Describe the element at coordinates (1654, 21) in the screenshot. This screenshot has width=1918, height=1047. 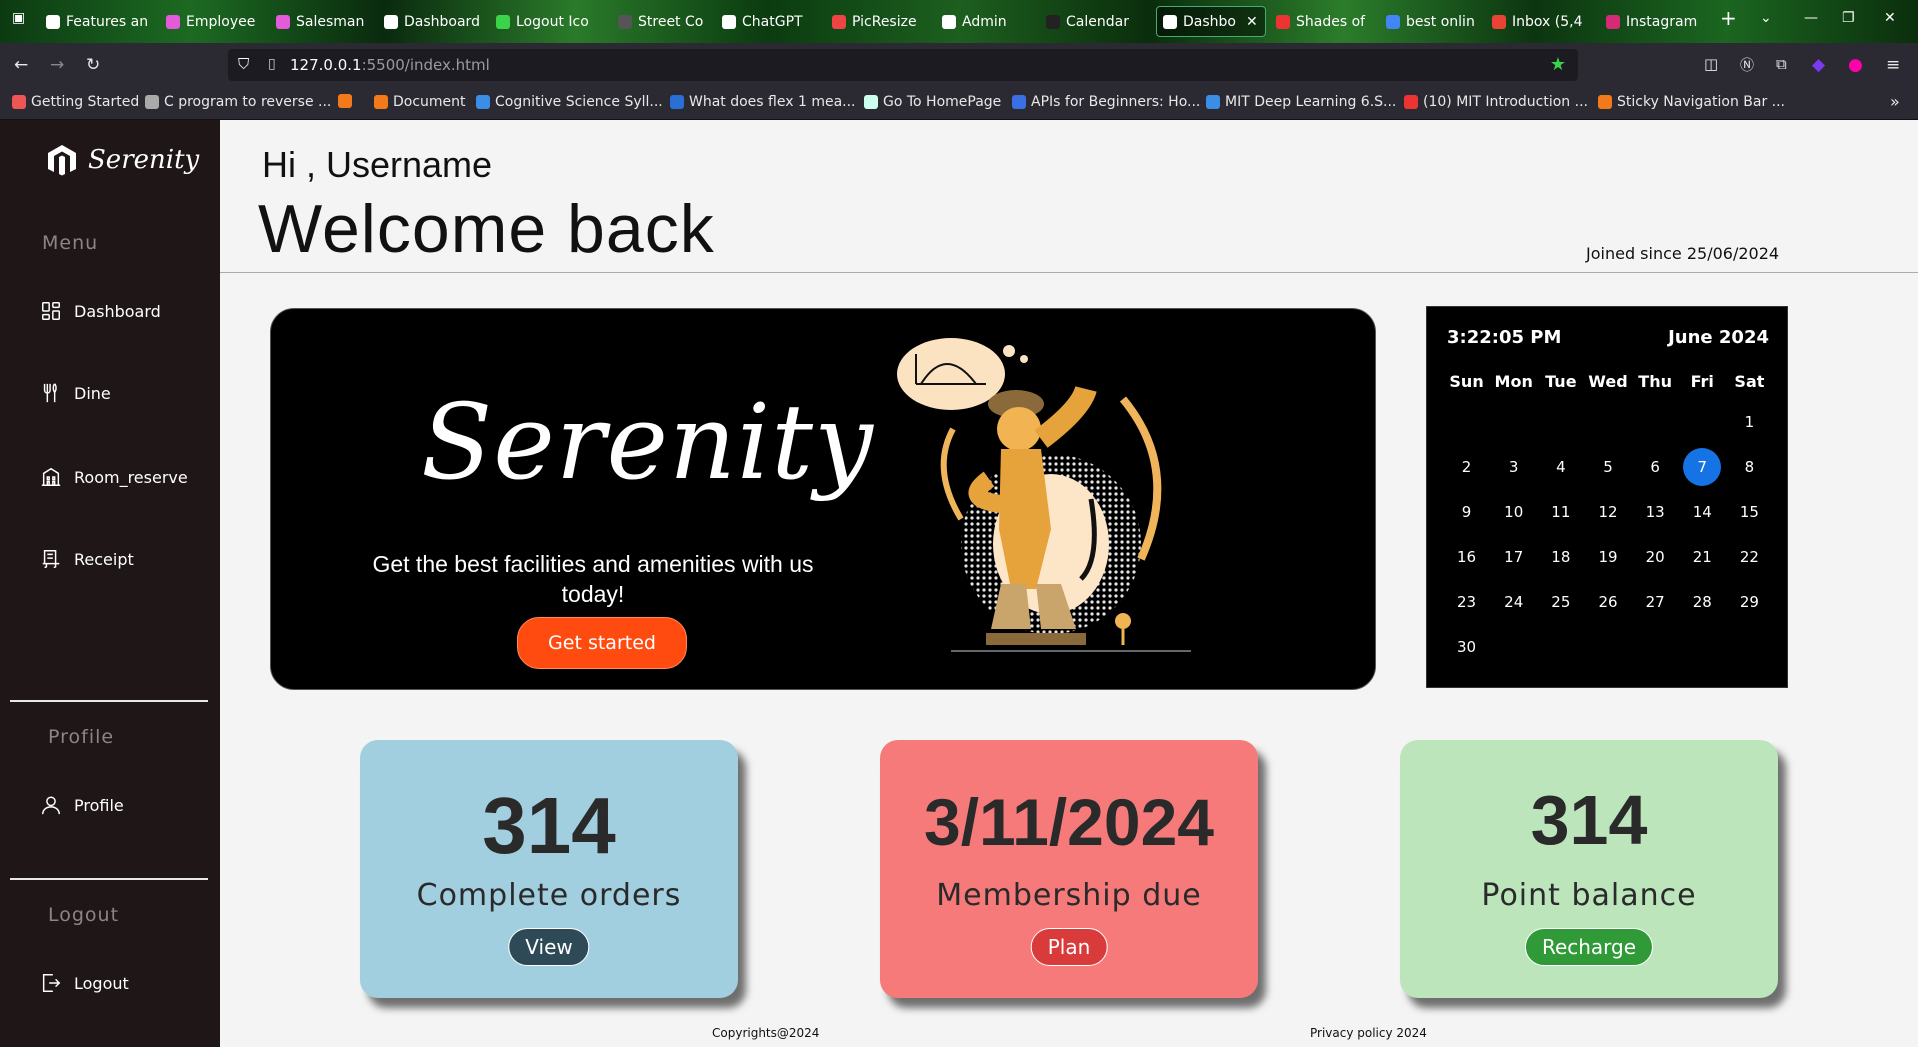
I see `browser-tab: Instagram` at that location.